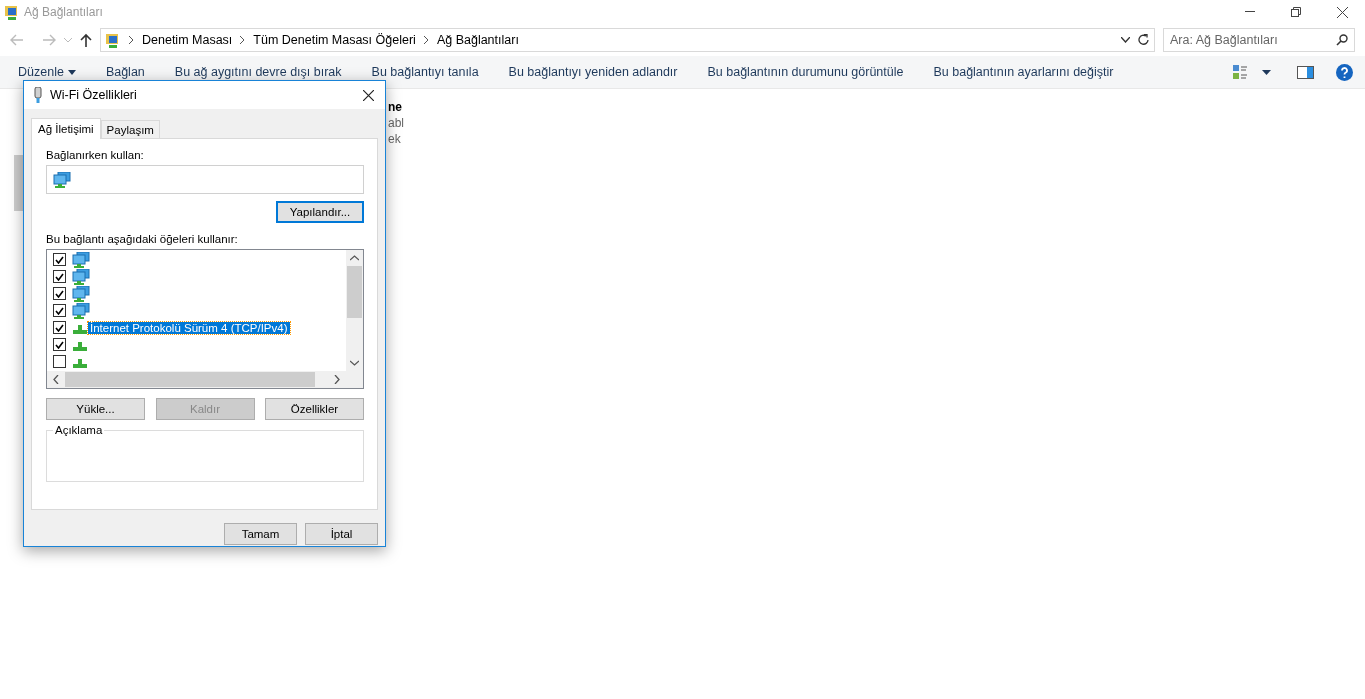 This screenshot has height=699, width=1365. Describe the element at coordinates (19, 183) in the screenshot. I see `scrollbar-thumb` at that location.